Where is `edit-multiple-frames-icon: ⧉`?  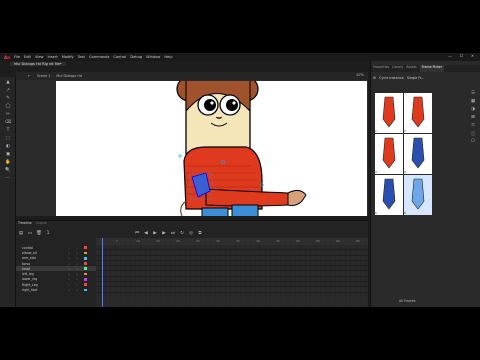 edit-multiple-frames-icon: ⧉ is located at coordinates (200, 233).